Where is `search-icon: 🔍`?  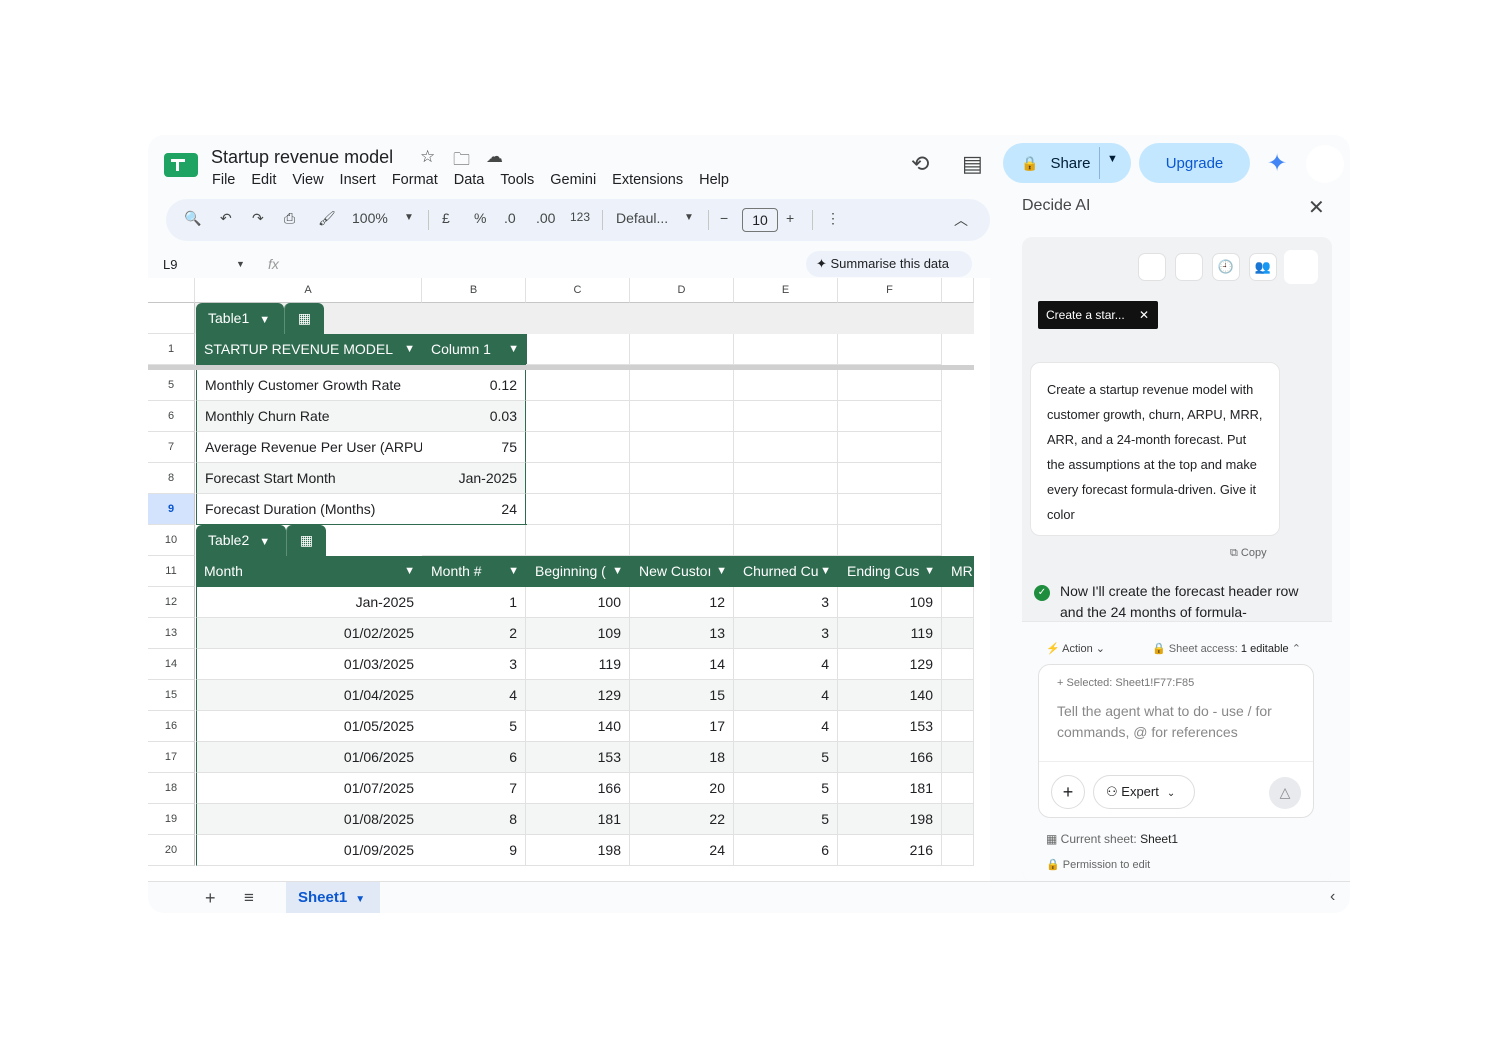
search-icon: 🔍 is located at coordinates (192, 218).